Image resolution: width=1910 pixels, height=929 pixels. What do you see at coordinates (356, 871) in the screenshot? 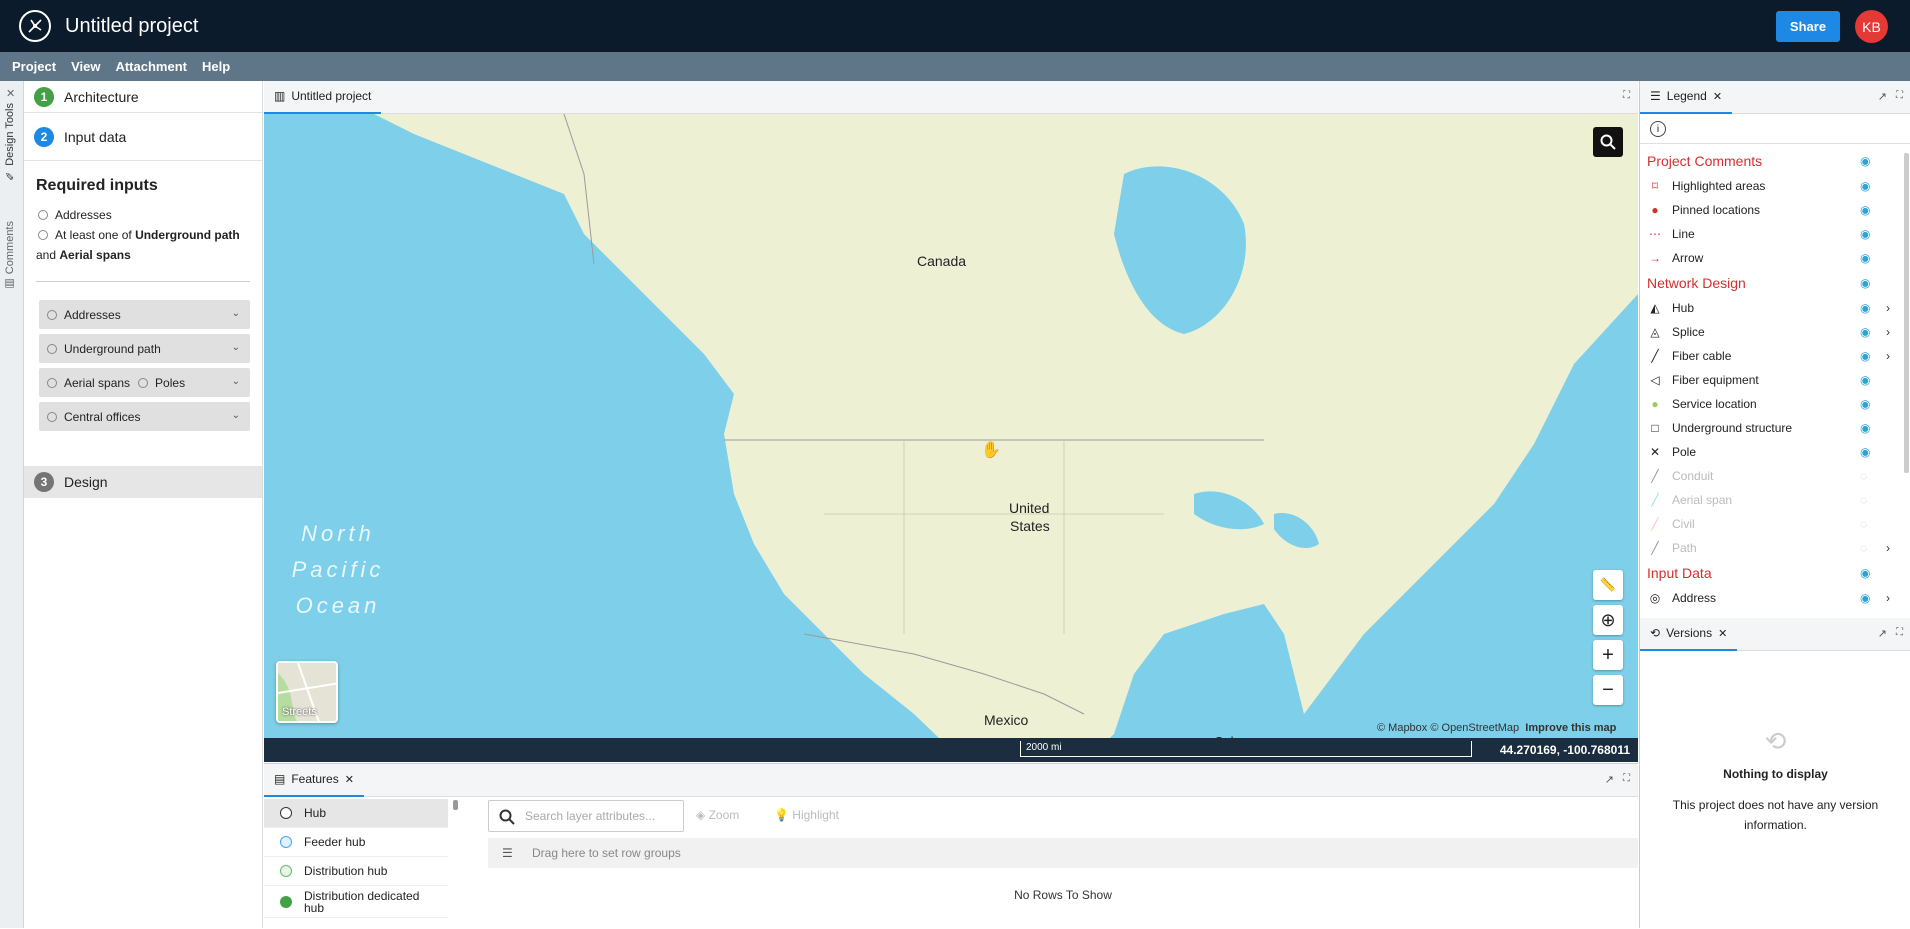
I see `list-item: Distribution hub` at bounding box center [356, 871].